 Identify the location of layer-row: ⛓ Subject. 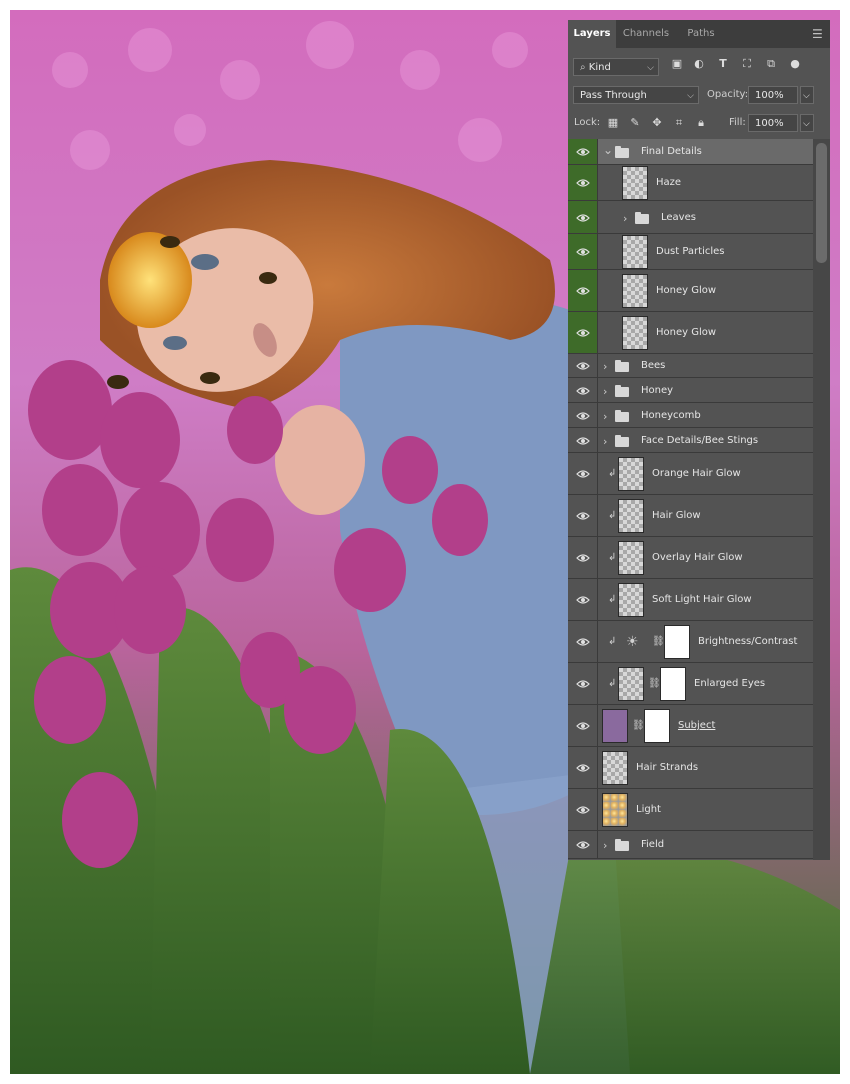
(690, 726).